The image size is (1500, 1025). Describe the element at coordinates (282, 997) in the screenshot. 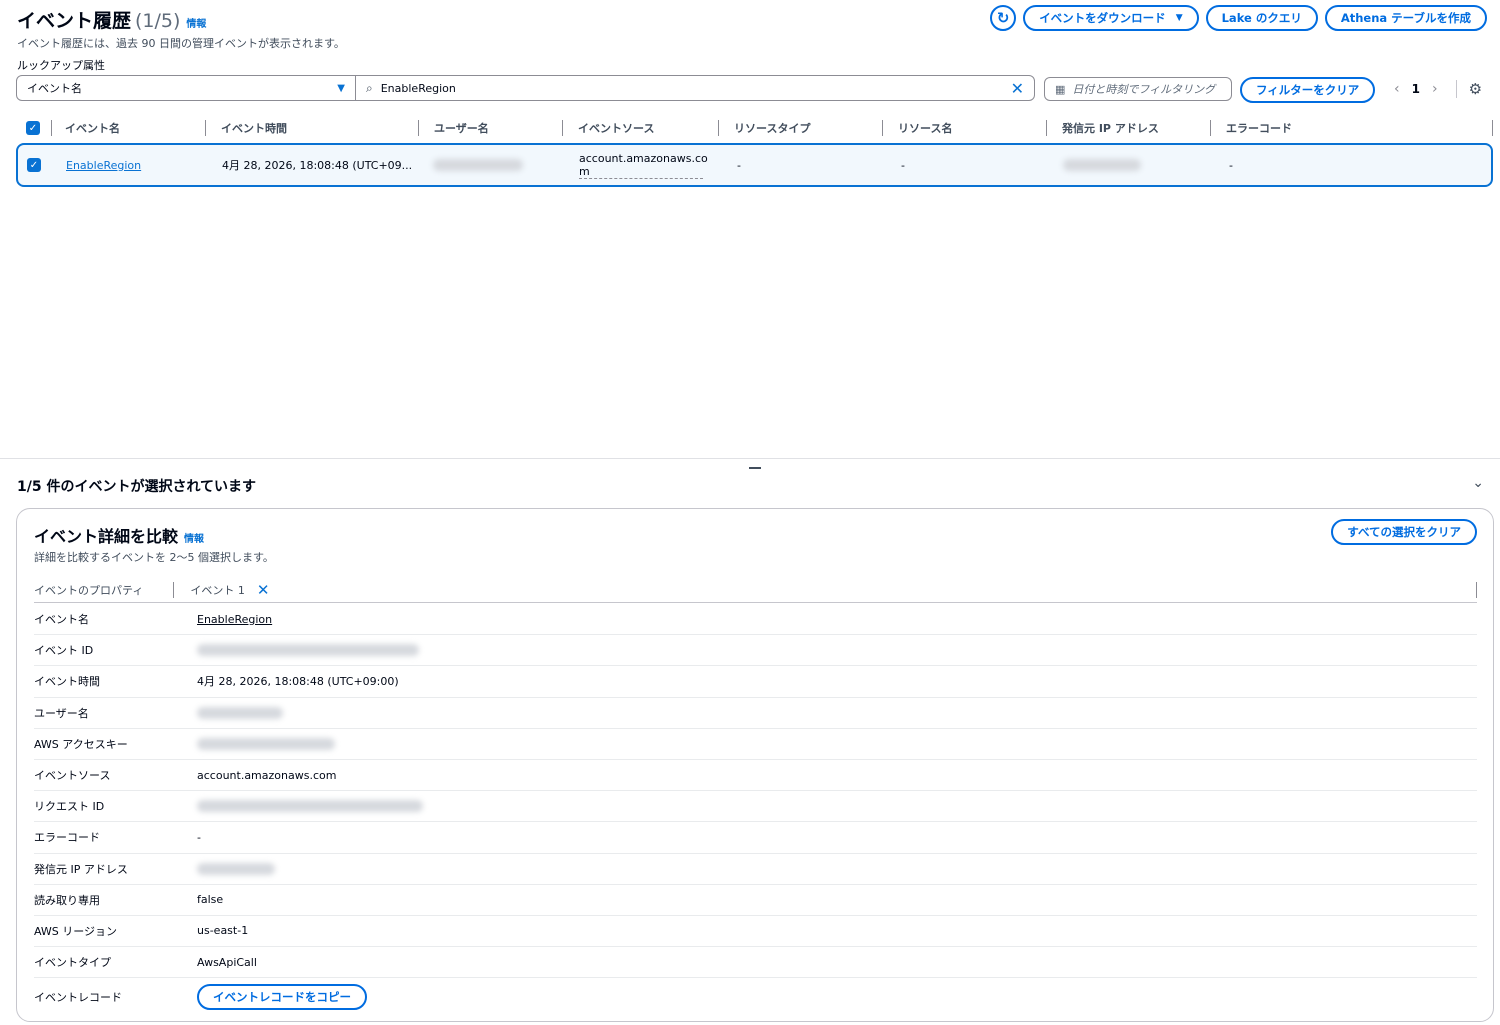

I see `copy-event-record-button: イベントレコードをコピー` at that location.